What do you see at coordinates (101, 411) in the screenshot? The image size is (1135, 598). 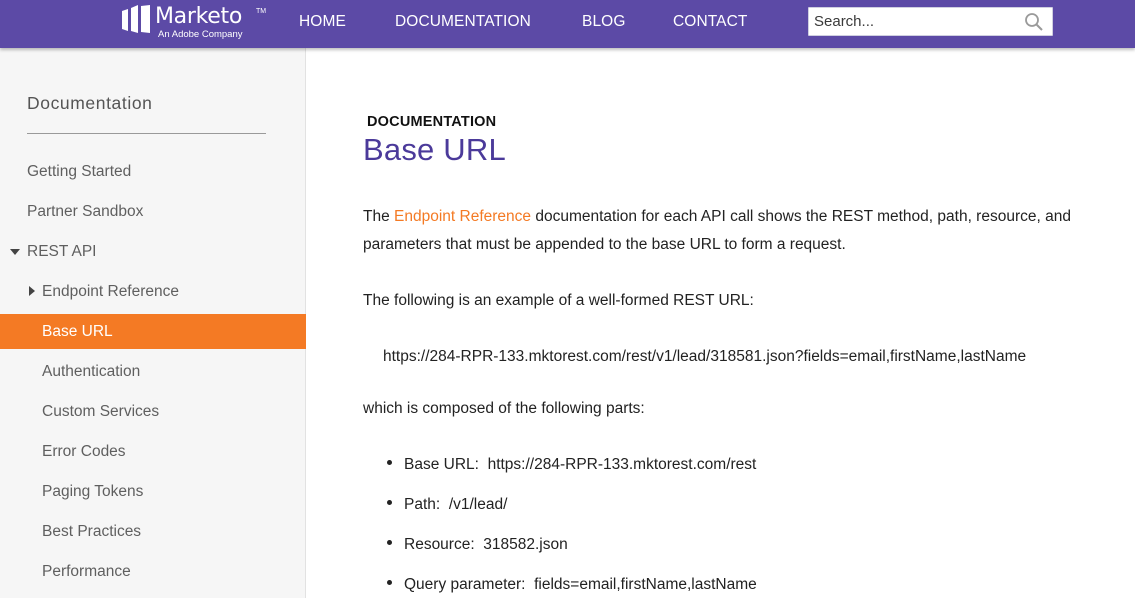 I see `sidebar-item-label: Custom Services` at bounding box center [101, 411].